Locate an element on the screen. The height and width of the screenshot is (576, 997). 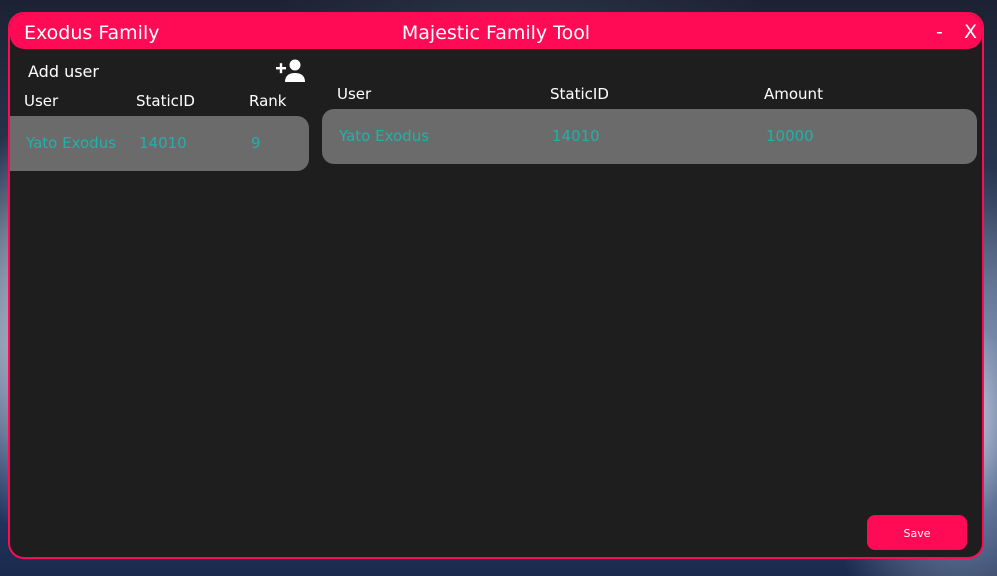
amount-staticid-cell: 14010 is located at coordinates (576, 136).